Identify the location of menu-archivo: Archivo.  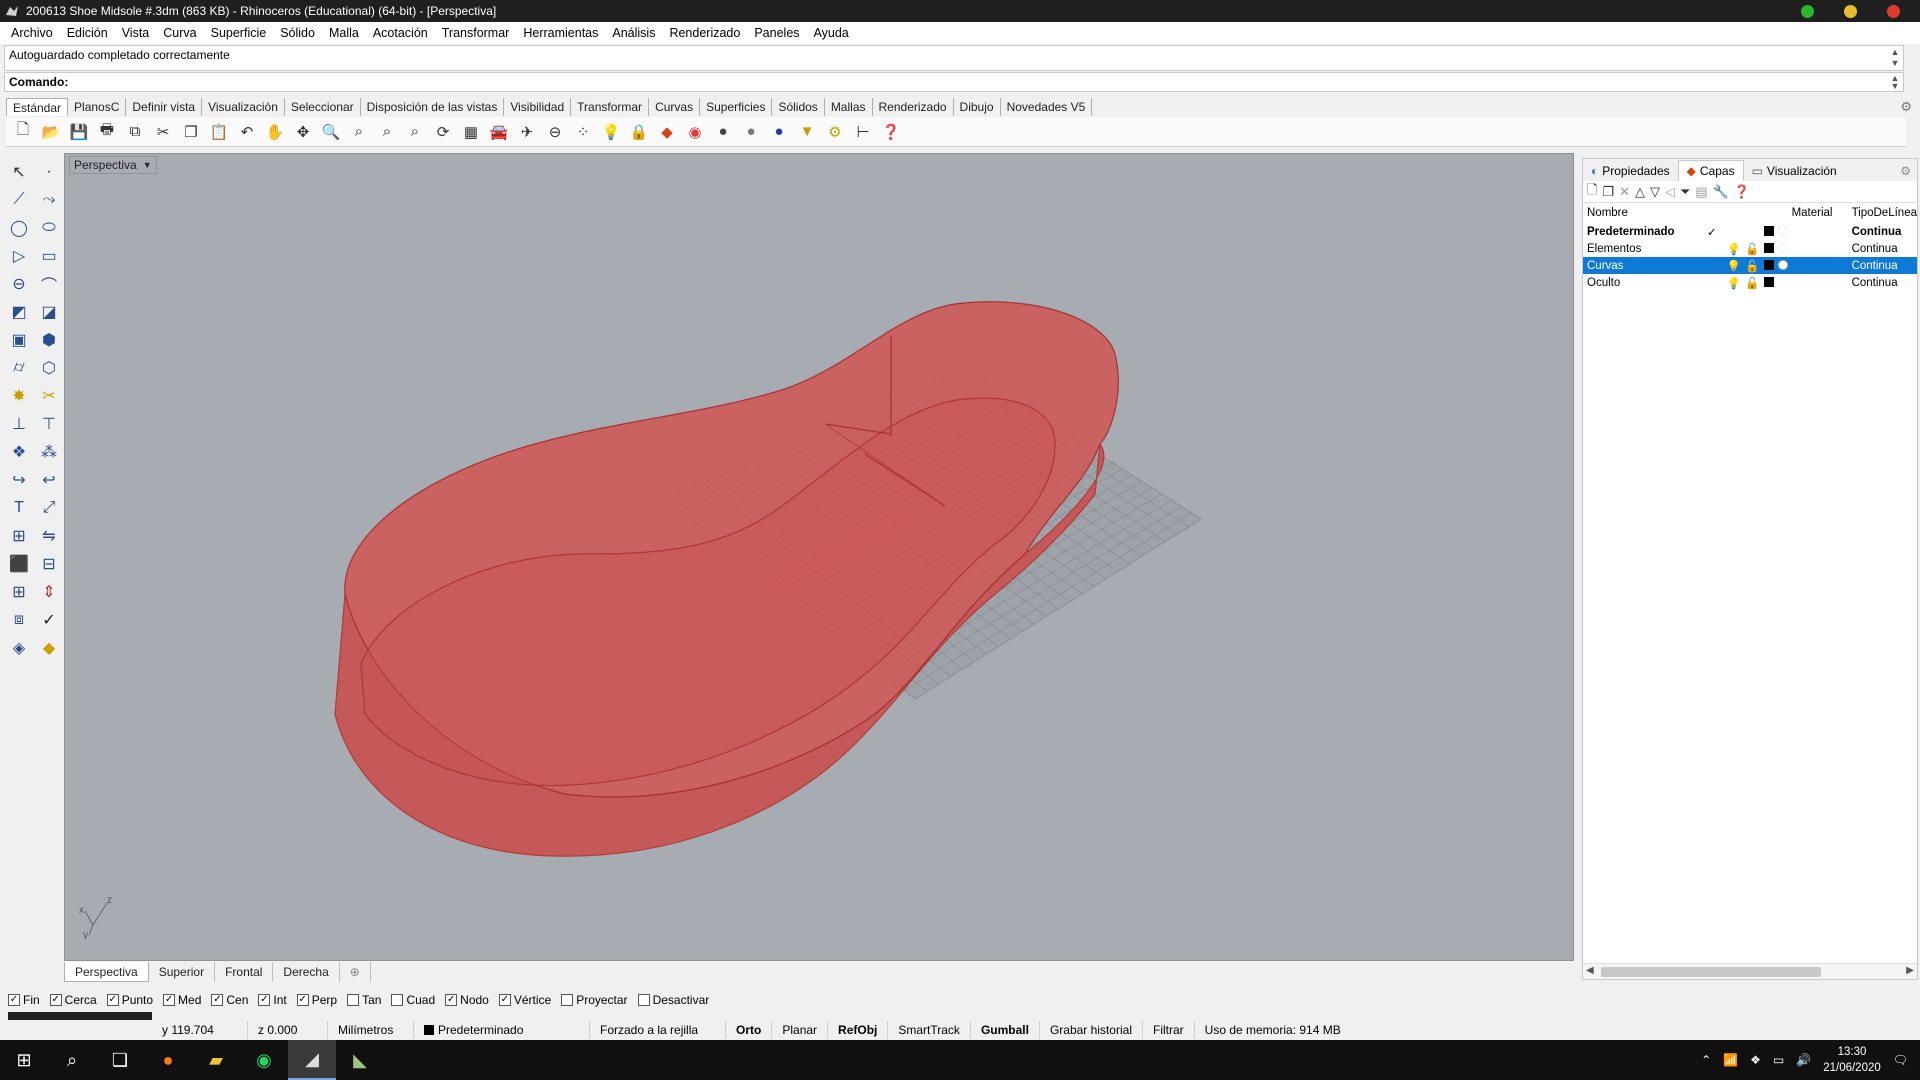
(32, 33).